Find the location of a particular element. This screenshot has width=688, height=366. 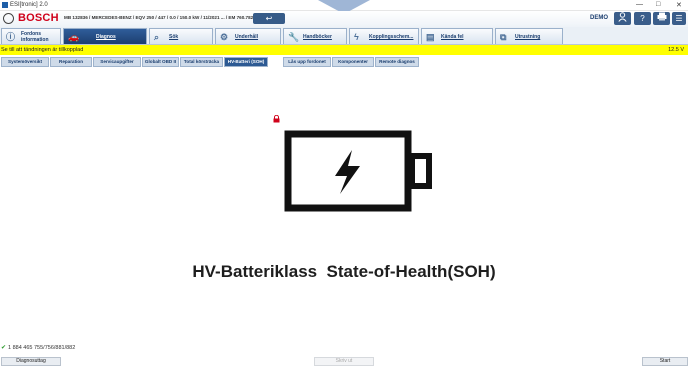

check-icon: ✔ is located at coordinates (4, 348).